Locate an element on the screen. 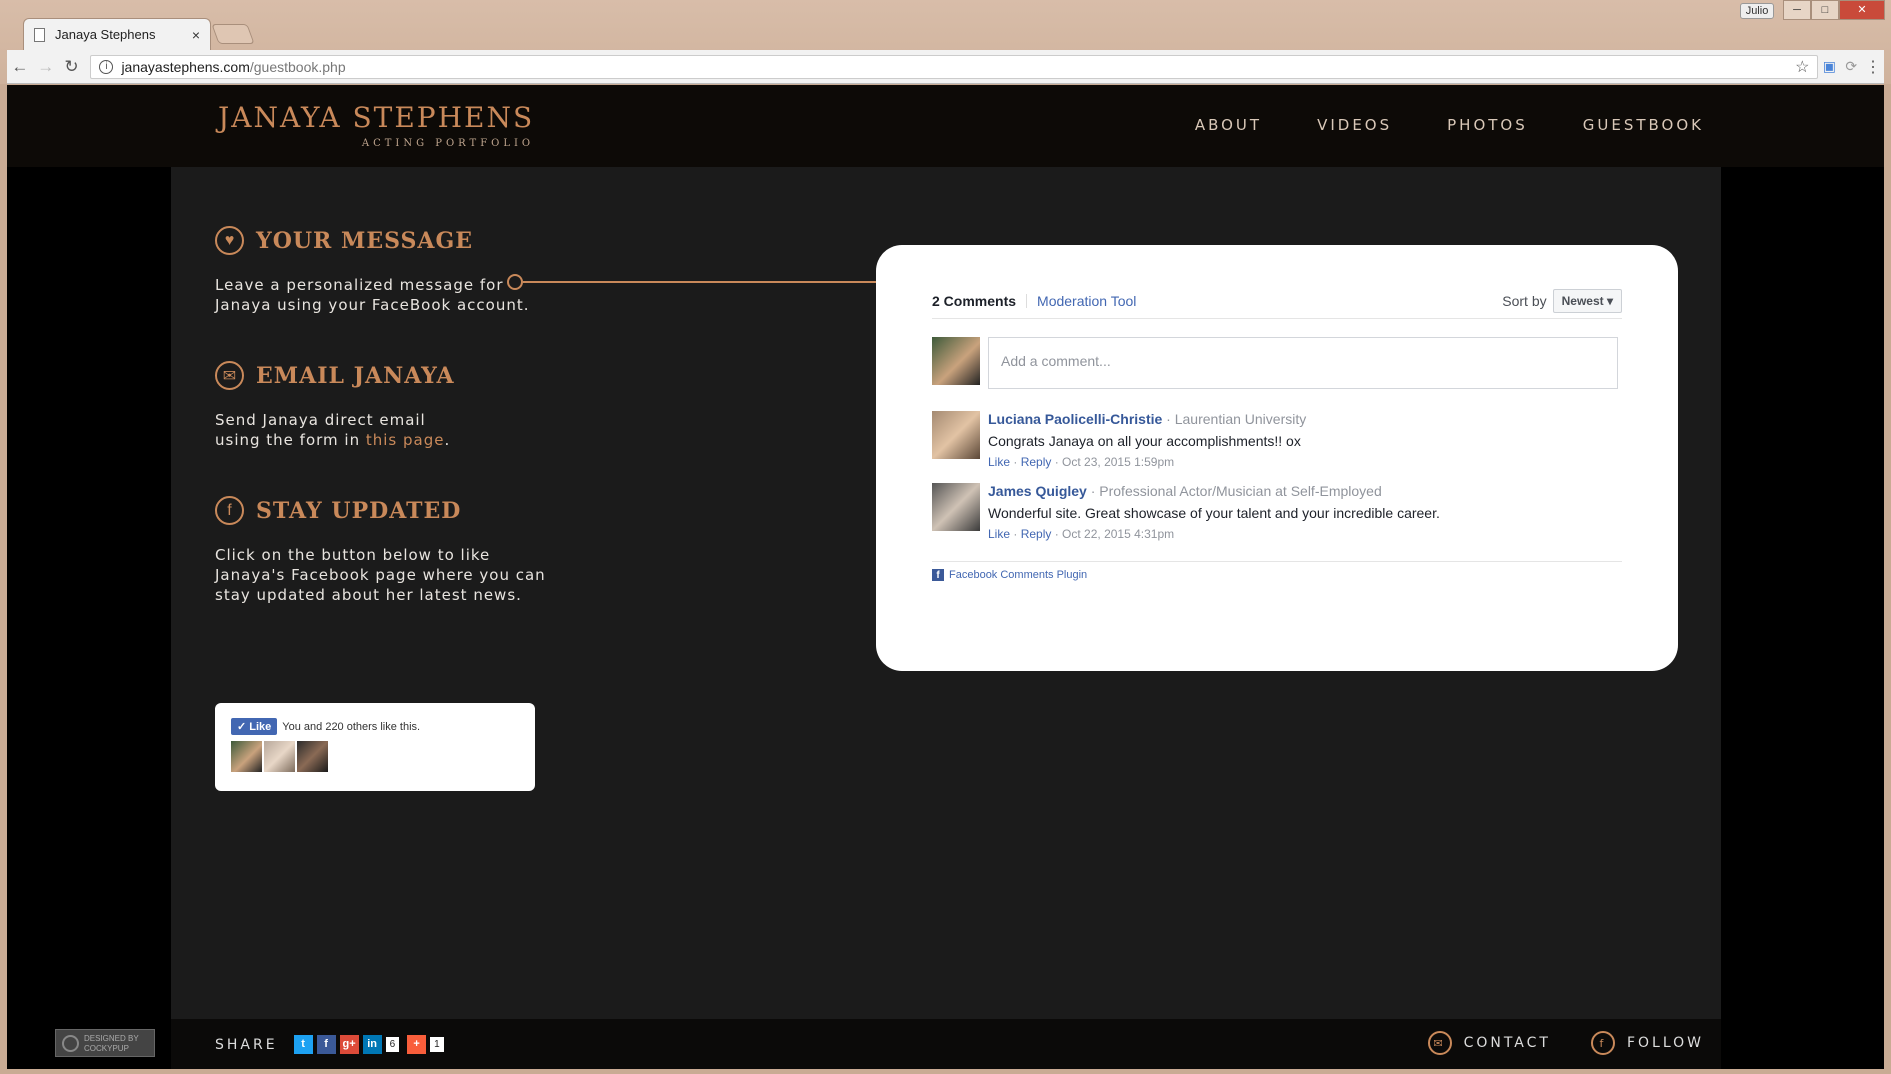  tab-close-icon: × is located at coordinates (196, 35).